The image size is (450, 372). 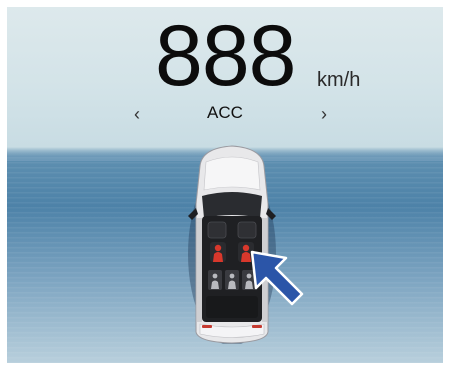 I want to click on rear-cargo, so click(x=232, y=307).